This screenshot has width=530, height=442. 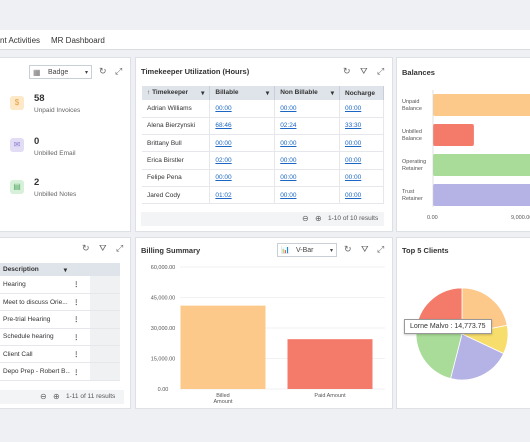 What do you see at coordinates (163, 390) in the screenshot?
I see `billing-y-tick: 0.00` at bounding box center [163, 390].